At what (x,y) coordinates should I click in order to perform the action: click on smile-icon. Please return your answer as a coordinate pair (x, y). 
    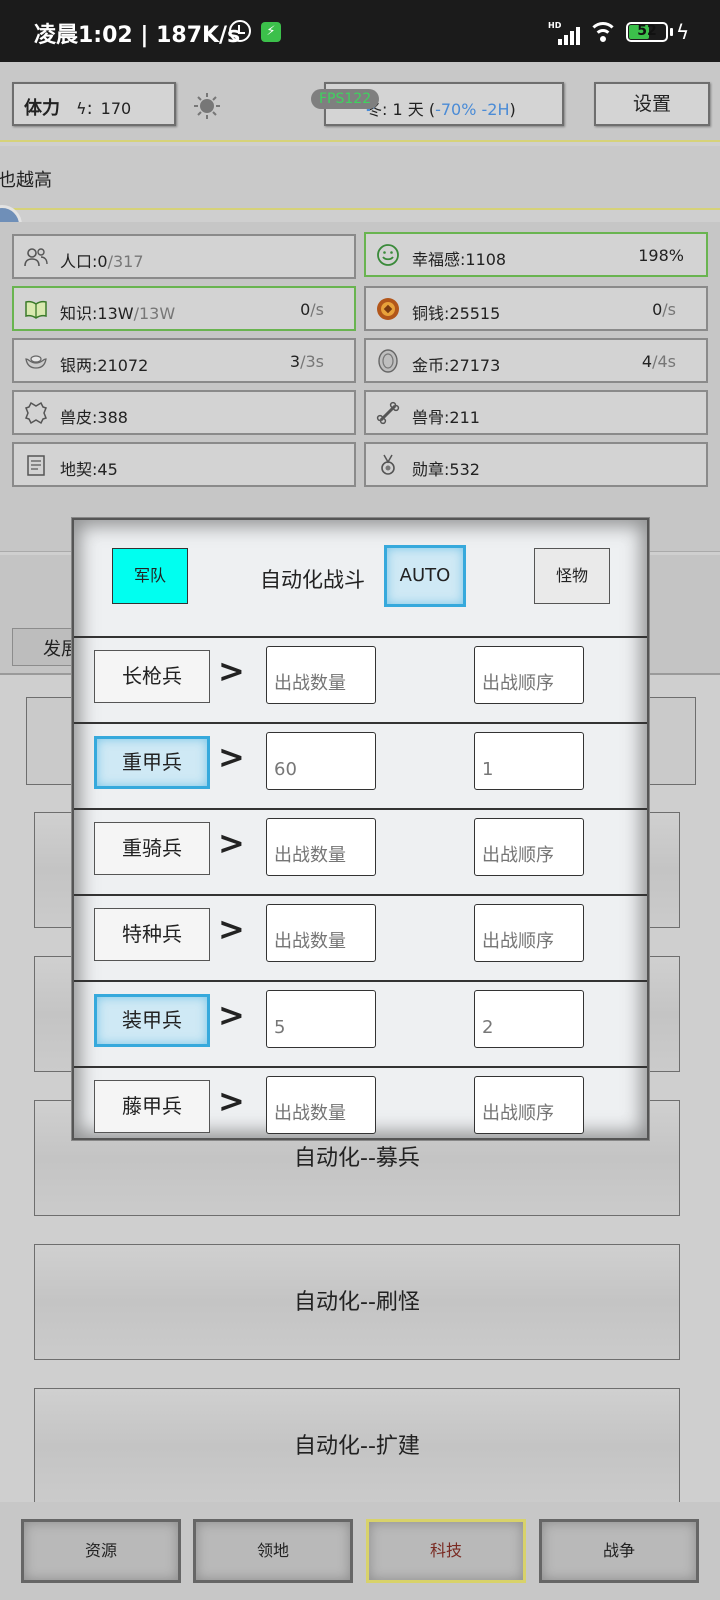
    Looking at the image, I should click on (388, 255).